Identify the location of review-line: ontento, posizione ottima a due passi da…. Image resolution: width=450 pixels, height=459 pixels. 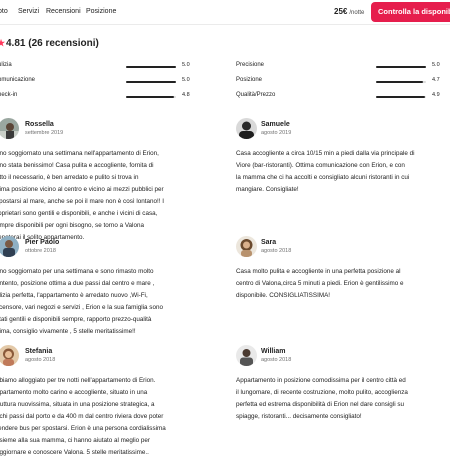
(77, 283).